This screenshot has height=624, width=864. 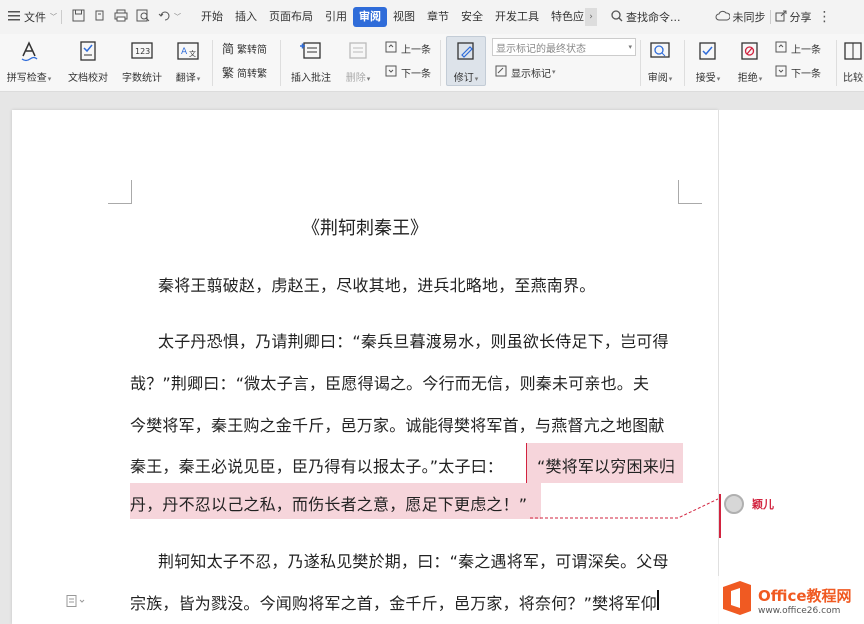 What do you see at coordinates (853, 52) in the screenshot?
I see `compare-icon` at bounding box center [853, 52].